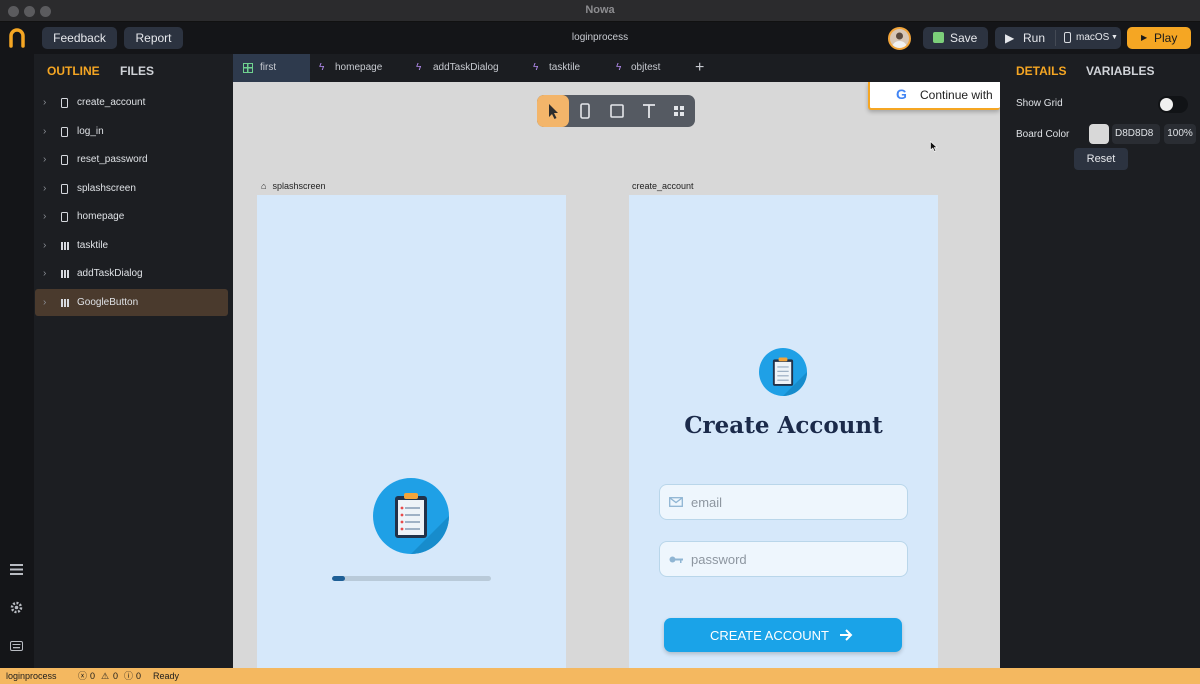 The height and width of the screenshot is (684, 1200). What do you see at coordinates (79, 38) in the screenshot?
I see `feedback-button: Feedback` at bounding box center [79, 38].